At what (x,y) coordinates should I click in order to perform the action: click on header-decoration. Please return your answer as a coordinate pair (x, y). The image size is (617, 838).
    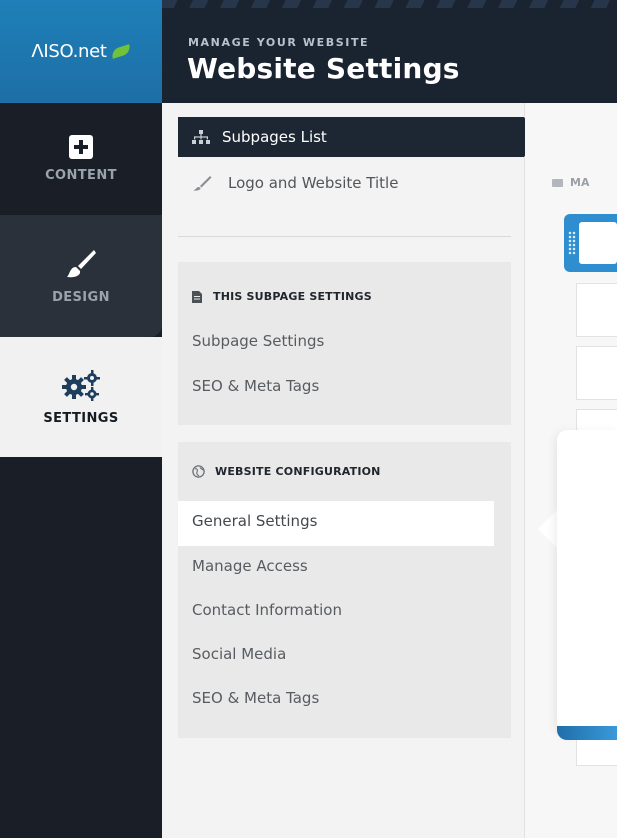
    Looking at the image, I should click on (389, 4).